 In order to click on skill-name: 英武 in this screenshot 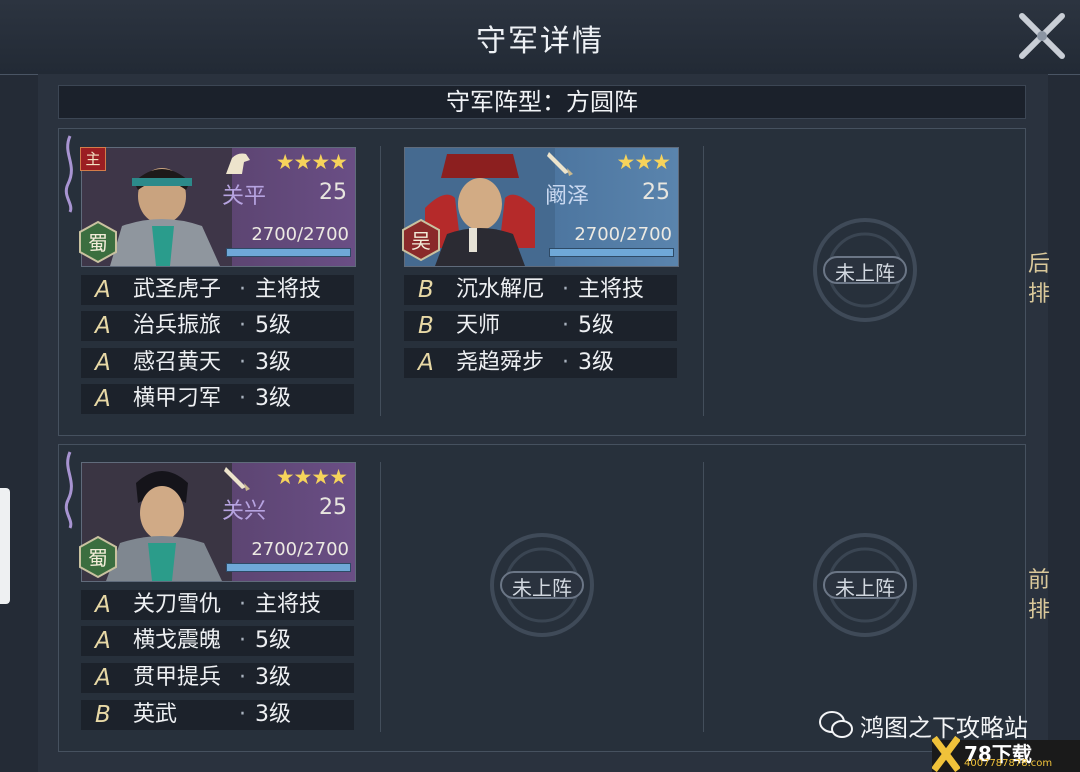, I will do `click(155, 714)`.